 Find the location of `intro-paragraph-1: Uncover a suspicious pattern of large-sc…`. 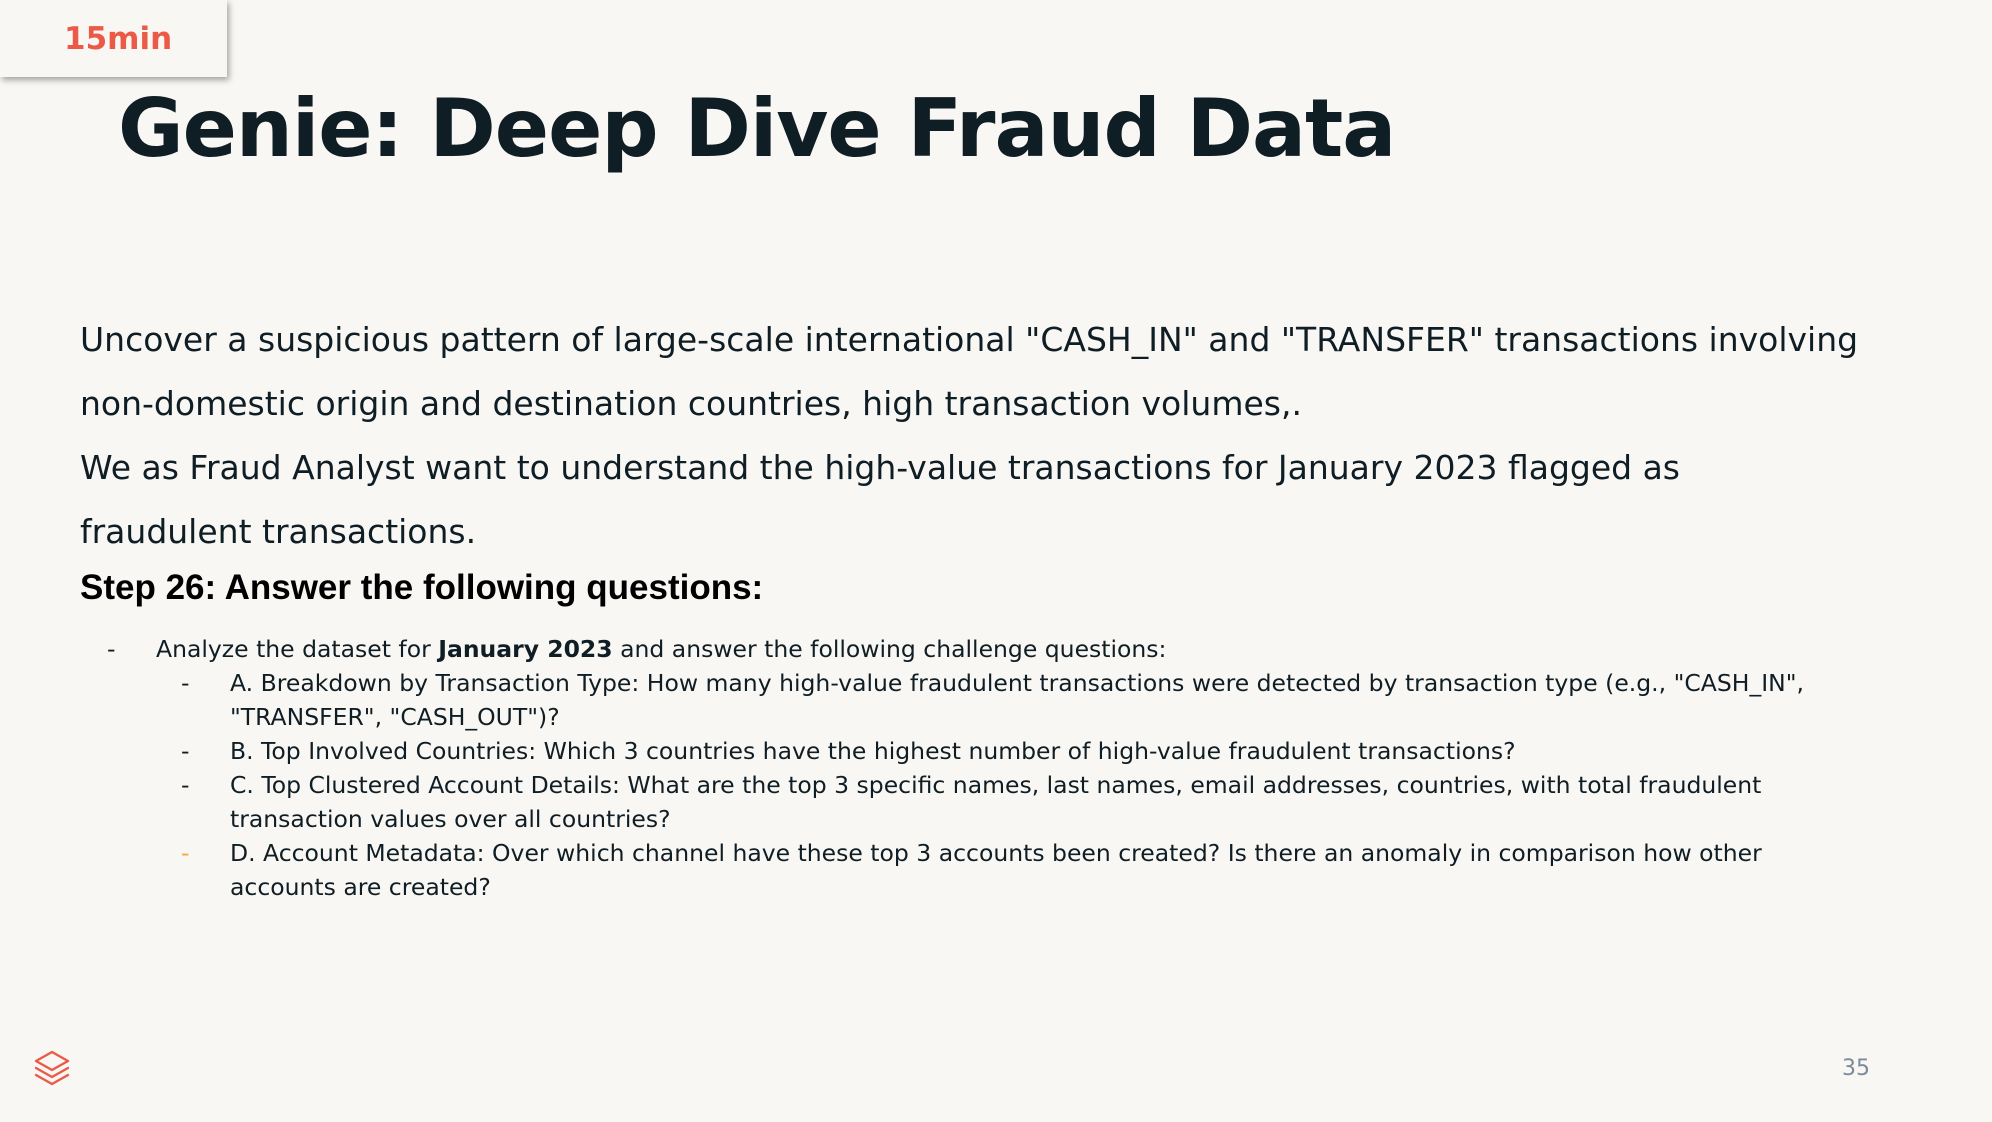

intro-paragraph-1: Uncover a suspicious pattern of large-sc… is located at coordinates (969, 371).